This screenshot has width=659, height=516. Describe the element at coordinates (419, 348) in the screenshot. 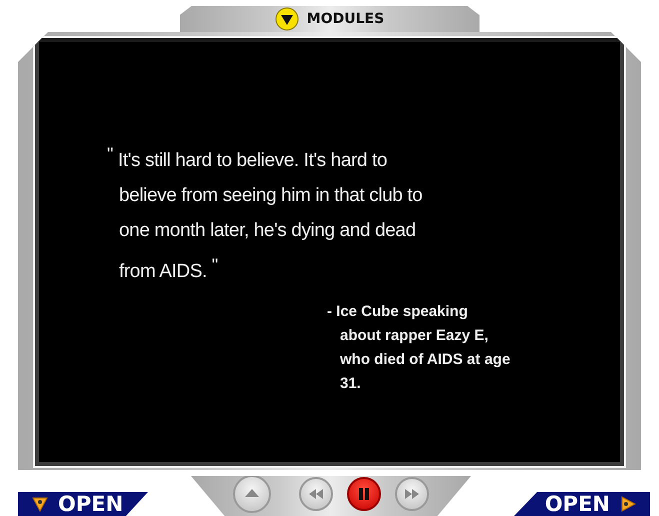

I see `attribution-text: - Ice Cube speaking about rapper Eazy E, who died of AIDS at age 31.` at that location.